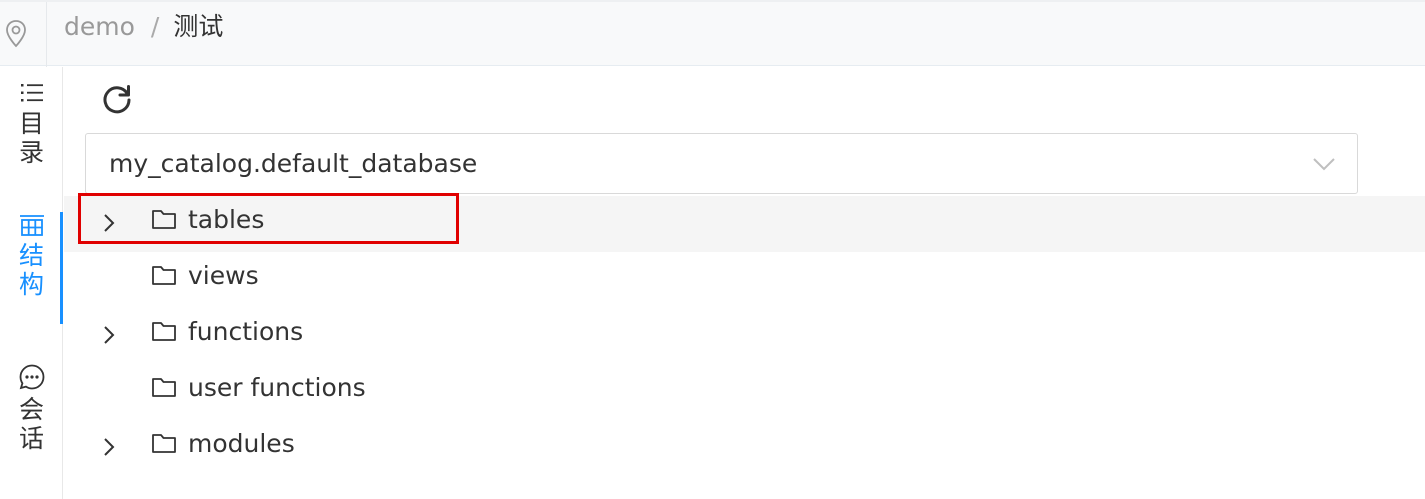 The height and width of the screenshot is (499, 1425). What do you see at coordinates (744, 280) in the screenshot?
I see `tree-node-views: views` at bounding box center [744, 280].